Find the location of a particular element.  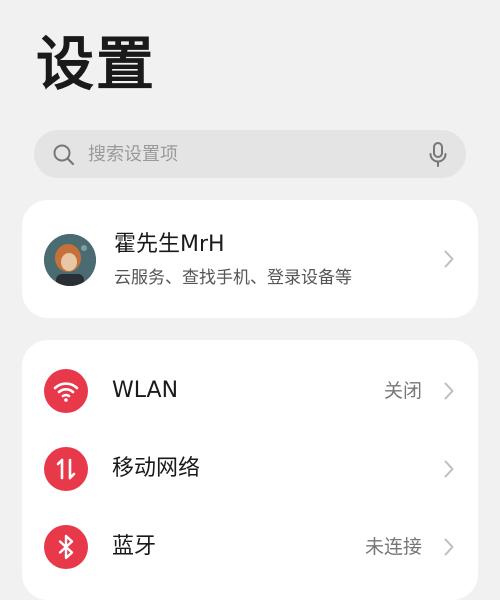

setting-row-mobile-network: 移动网络 is located at coordinates (250, 469).